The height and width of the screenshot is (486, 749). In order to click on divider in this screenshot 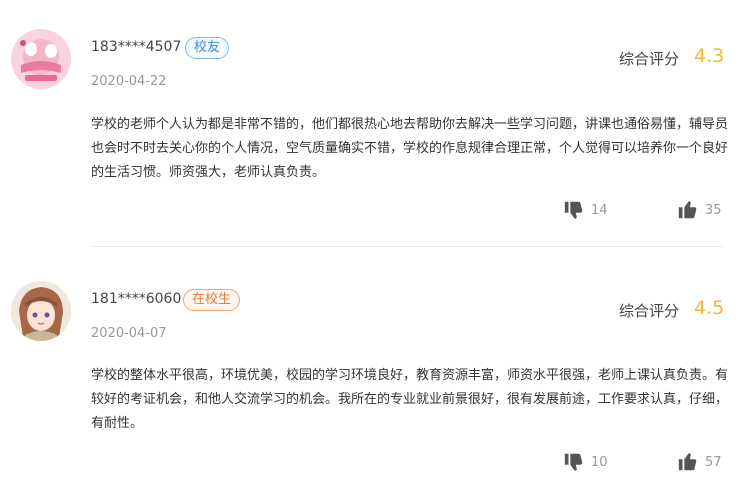, I will do `click(407, 246)`.